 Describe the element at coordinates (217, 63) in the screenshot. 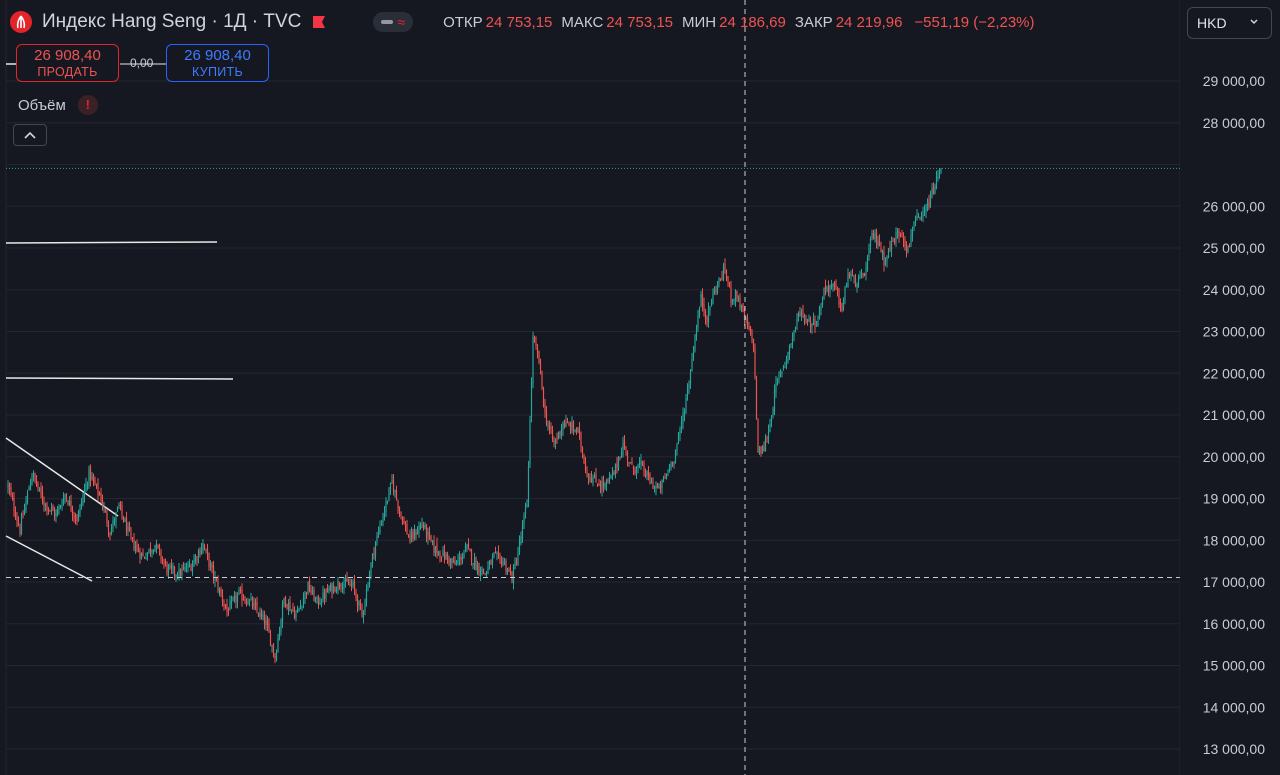

I see `buy-button: 26 908,40 КУПИТЬ` at that location.